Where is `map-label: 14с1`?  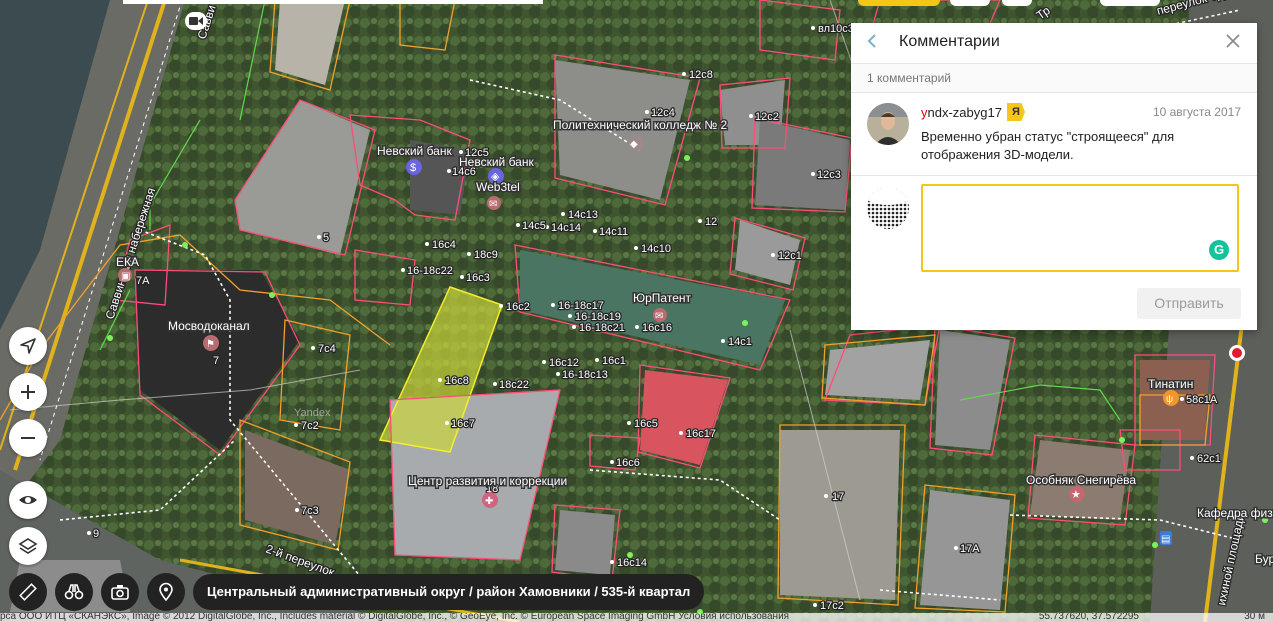
map-label: 14с1 is located at coordinates (740, 342).